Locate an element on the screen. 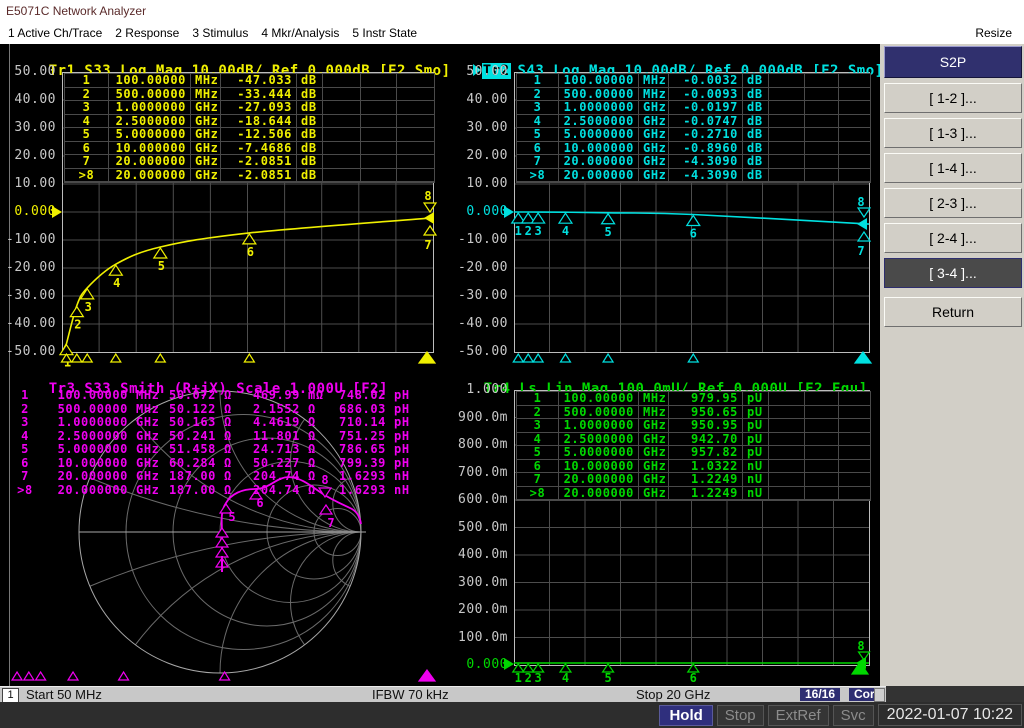 The image size is (1024, 728). tr1-scale-label: -10.00 is located at coordinates (31, 239).